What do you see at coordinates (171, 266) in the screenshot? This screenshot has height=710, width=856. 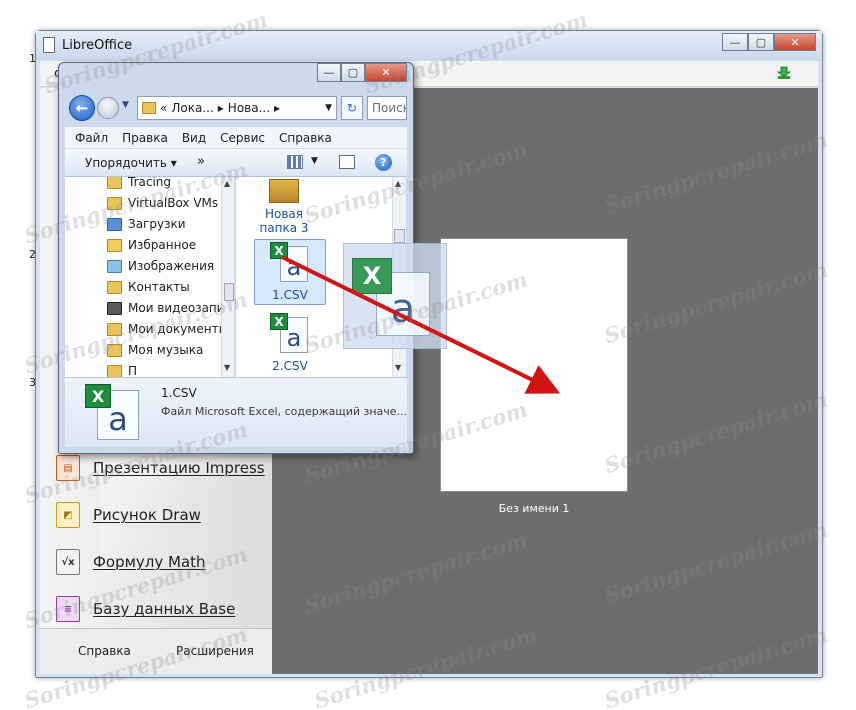 I see `tree-item-label: Изображения` at bounding box center [171, 266].